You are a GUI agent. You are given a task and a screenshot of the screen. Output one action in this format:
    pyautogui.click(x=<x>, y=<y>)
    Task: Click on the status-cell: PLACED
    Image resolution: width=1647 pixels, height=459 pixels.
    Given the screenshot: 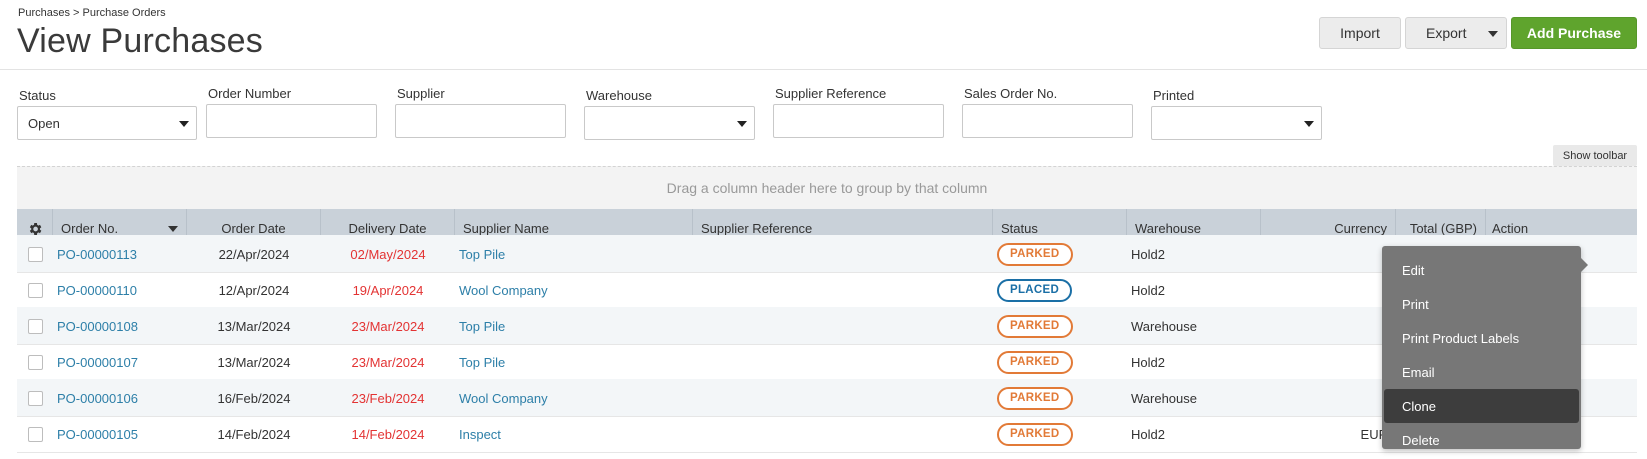 What is the action you would take?
    pyautogui.click(x=1035, y=290)
    